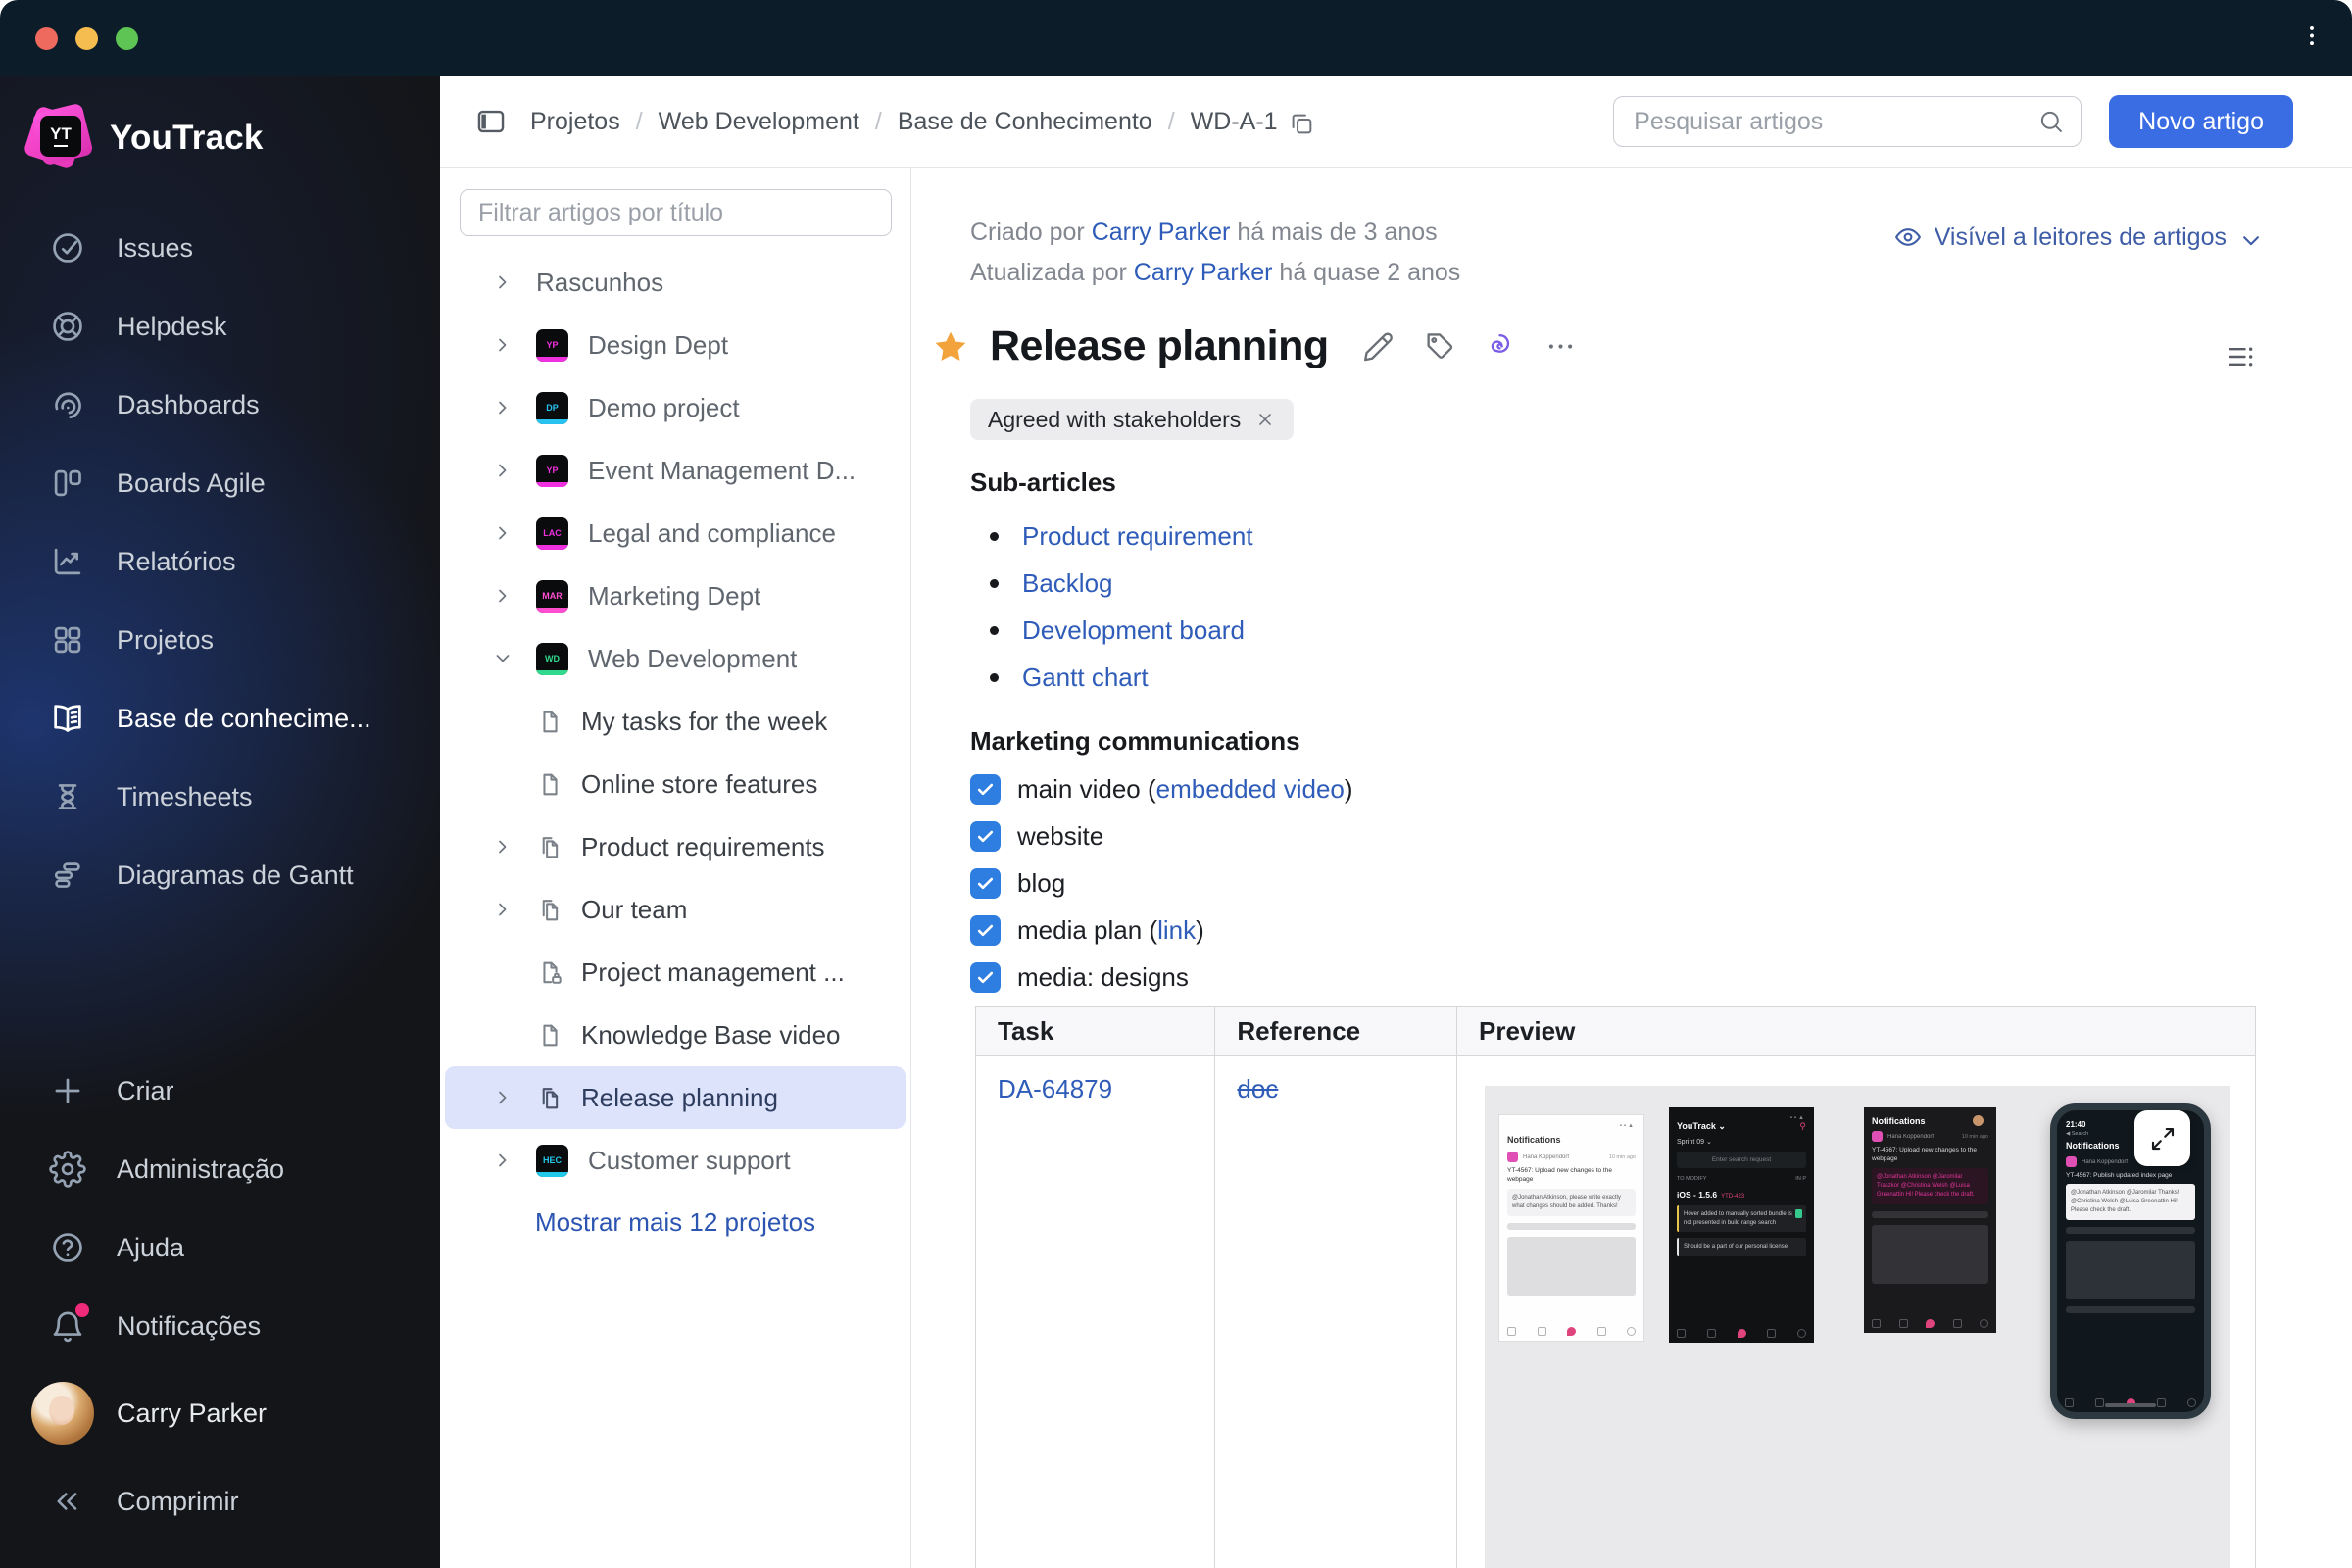 The image size is (2352, 1568). Describe the element at coordinates (220, 1326) in the screenshot. I see `sidebar-item-bell: Notificações` at that location.